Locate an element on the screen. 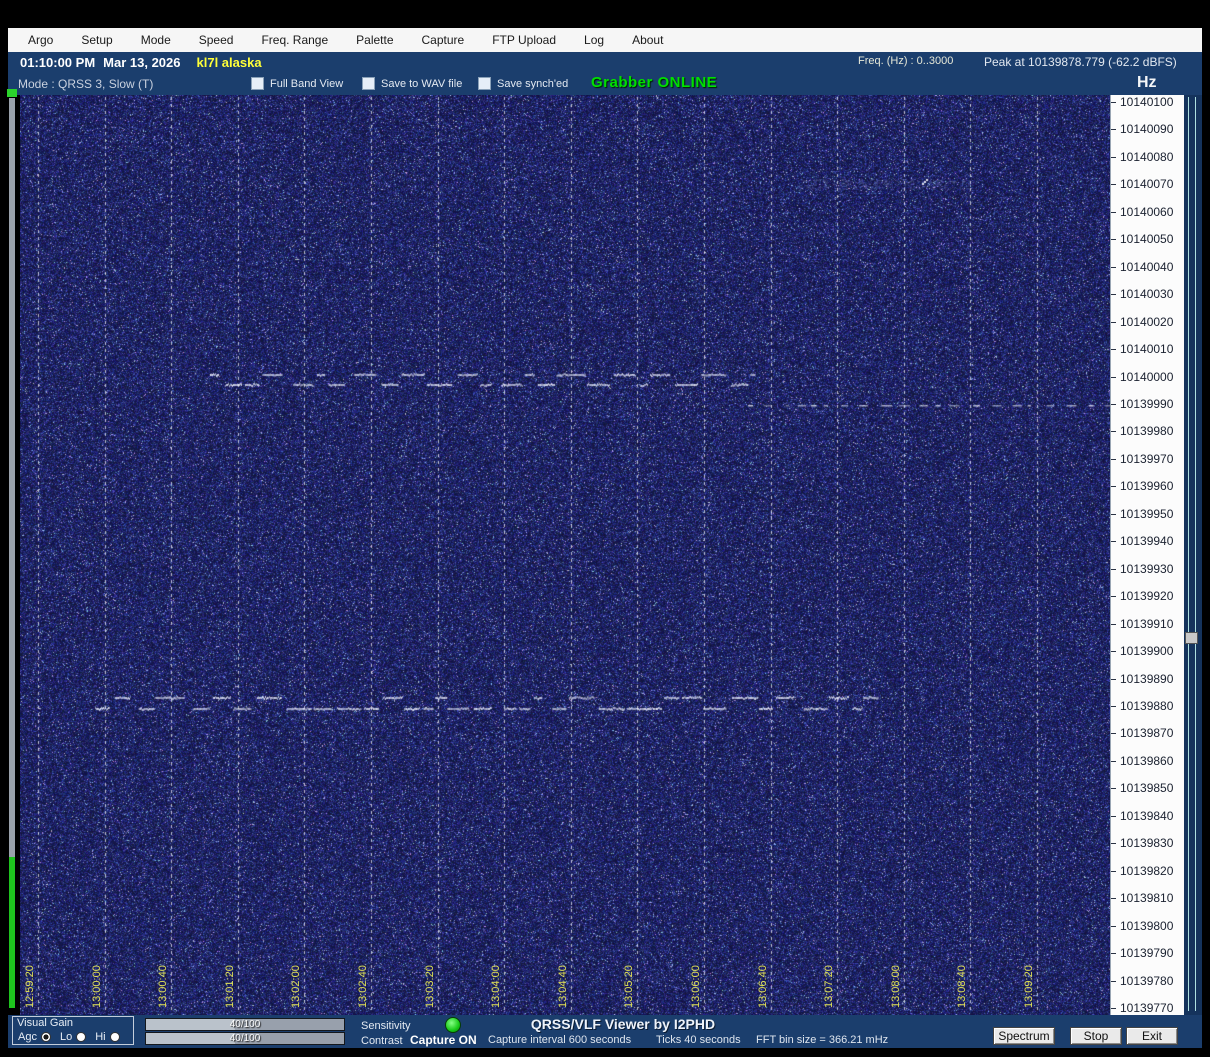 The width and height of the screenshot is (1210, 1057). time-axis-label: 13:05:20 is located at coordinates (629, 986).